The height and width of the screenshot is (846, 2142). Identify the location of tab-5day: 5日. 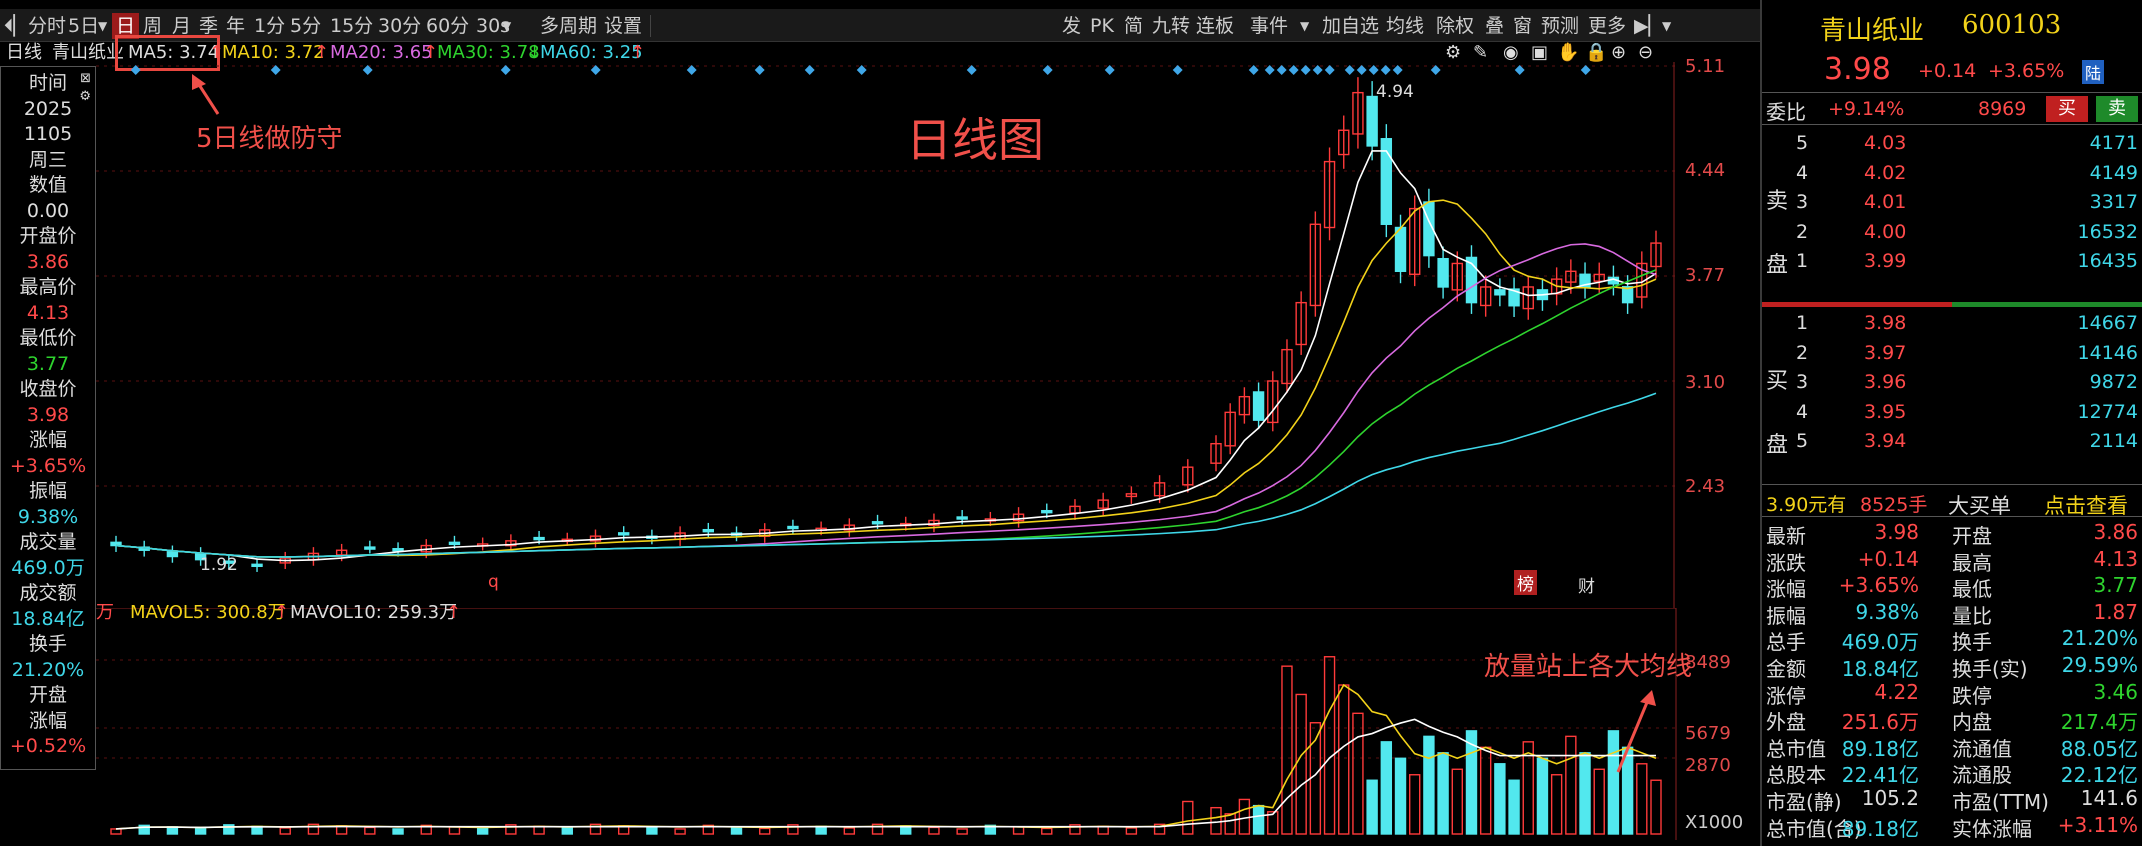
(83, 26).